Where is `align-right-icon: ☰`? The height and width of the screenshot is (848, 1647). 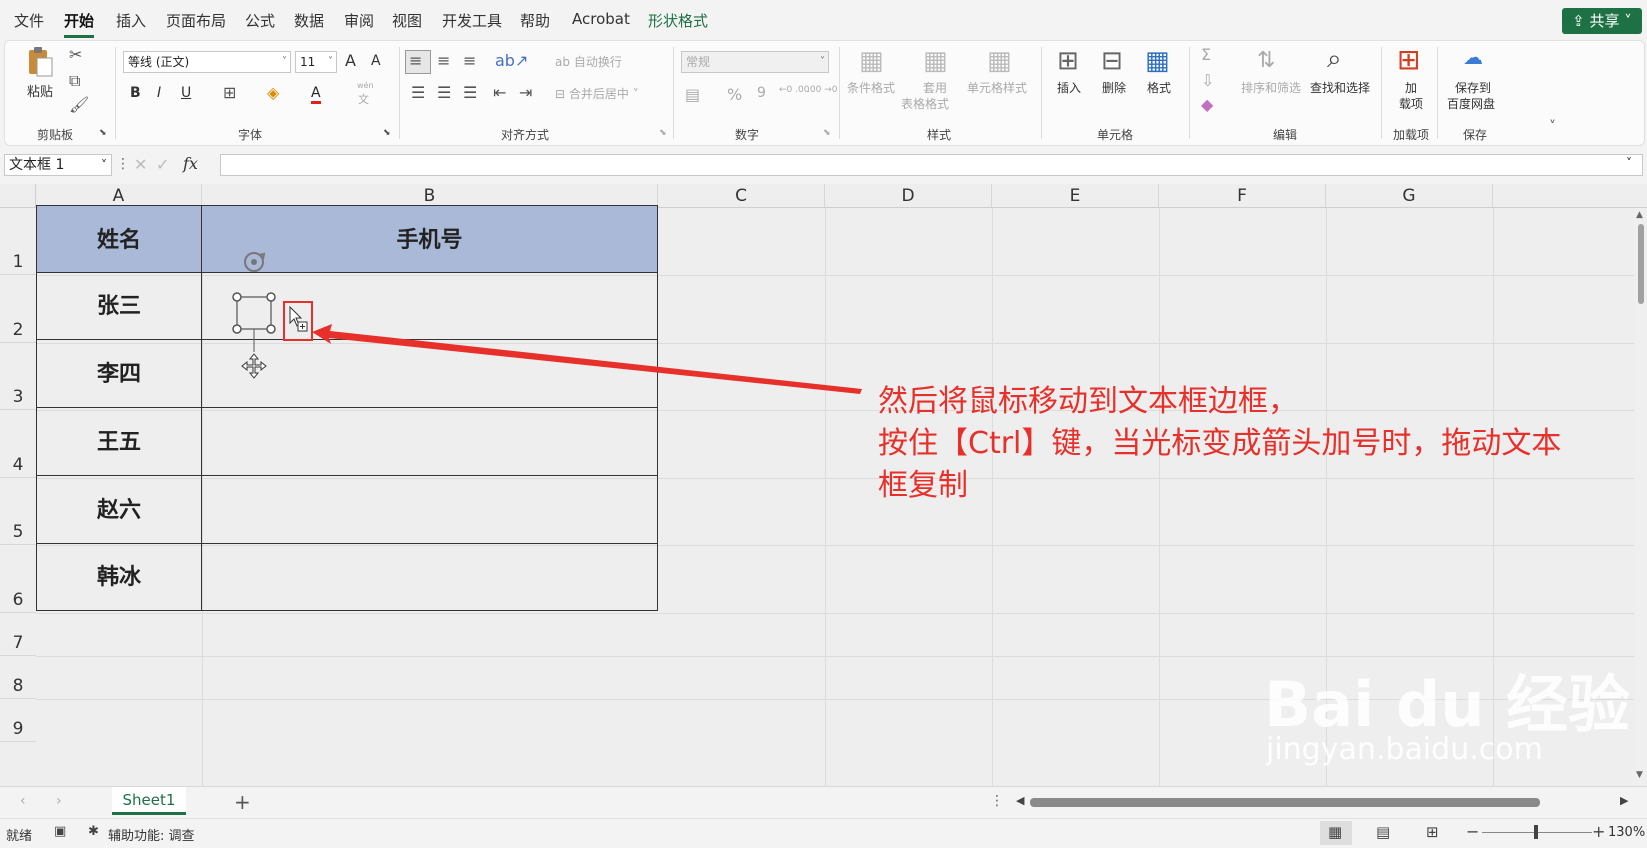
align-right-icon: ☰ is located at coordinates (470, 93).